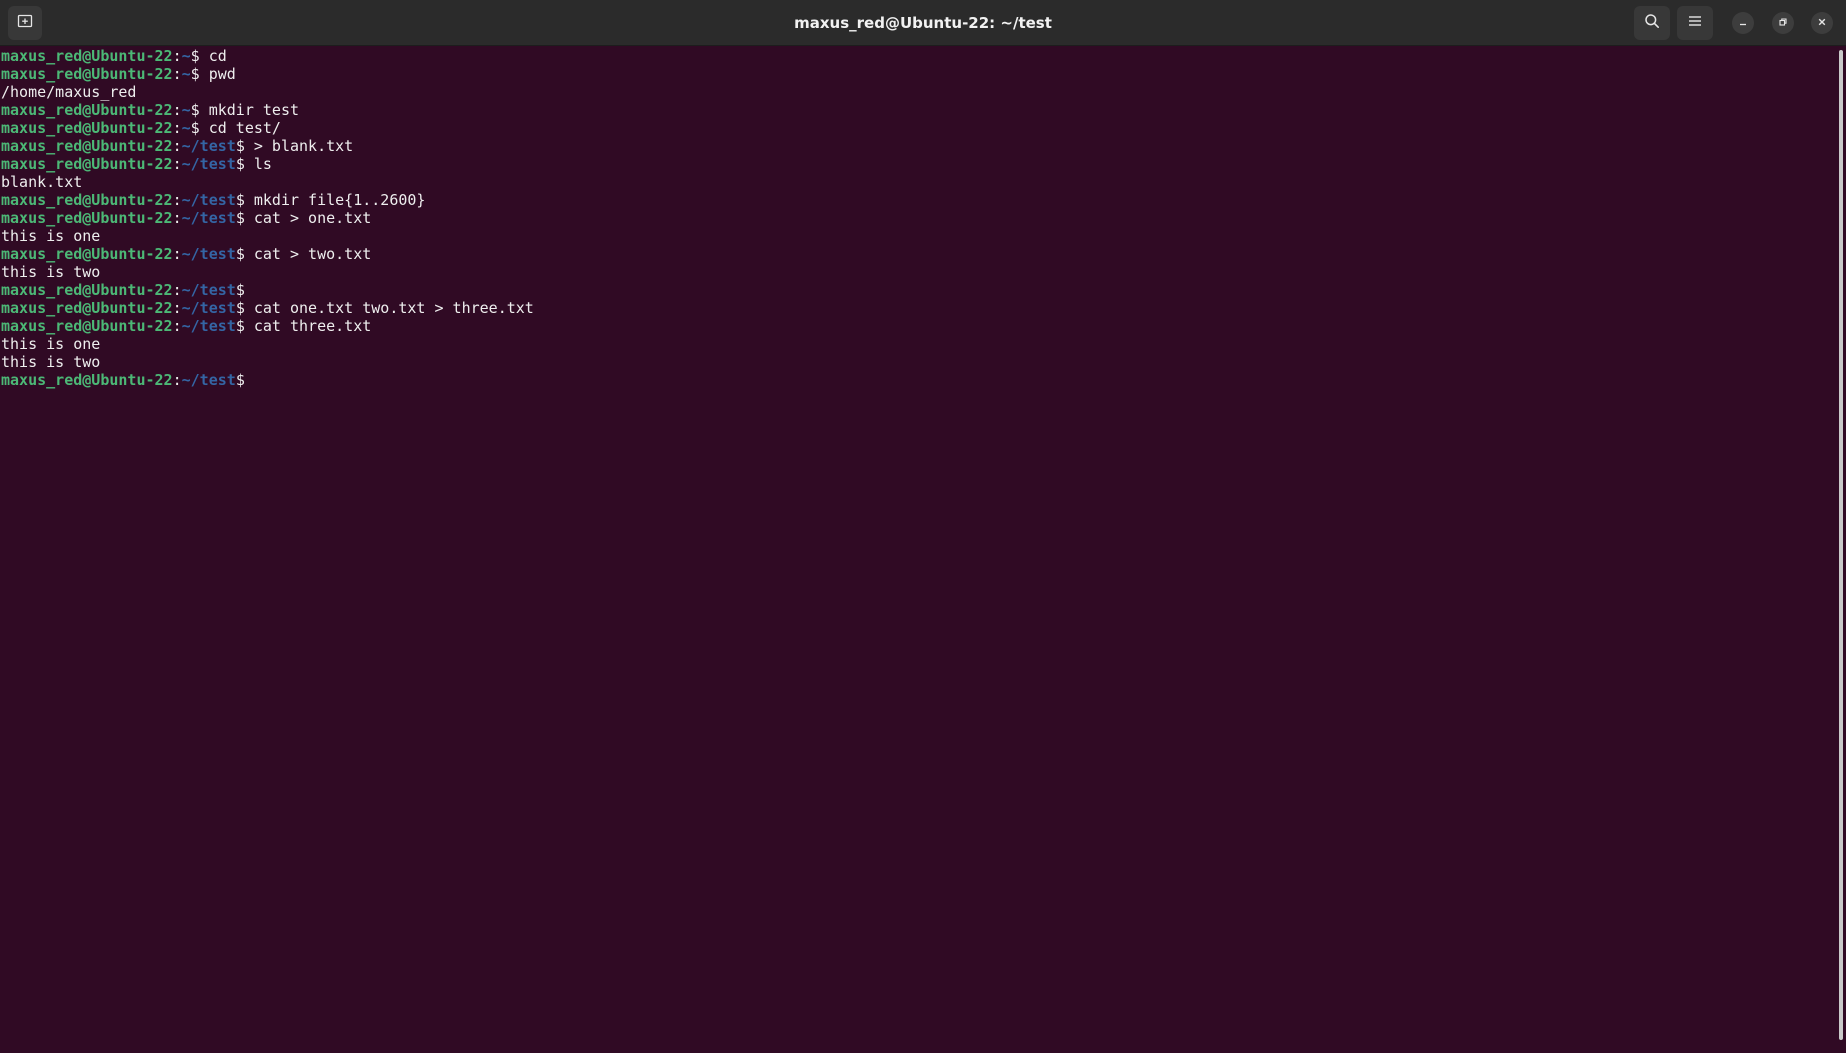 The height and width of the screenshot is (1053, 1846). Describe the element at coordinates (335, 200) in the screenshot. I see `command-text: mkdir file{1..2600}` at that location.